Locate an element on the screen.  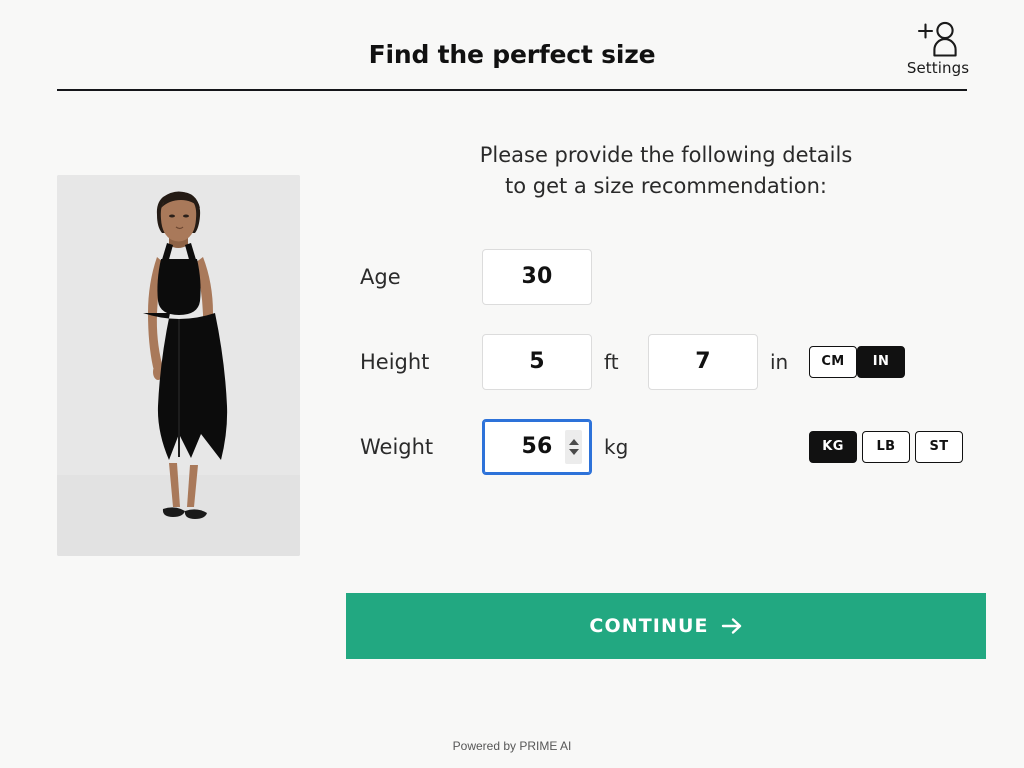
settings-button: Settings is located at coordinates (938, 48).